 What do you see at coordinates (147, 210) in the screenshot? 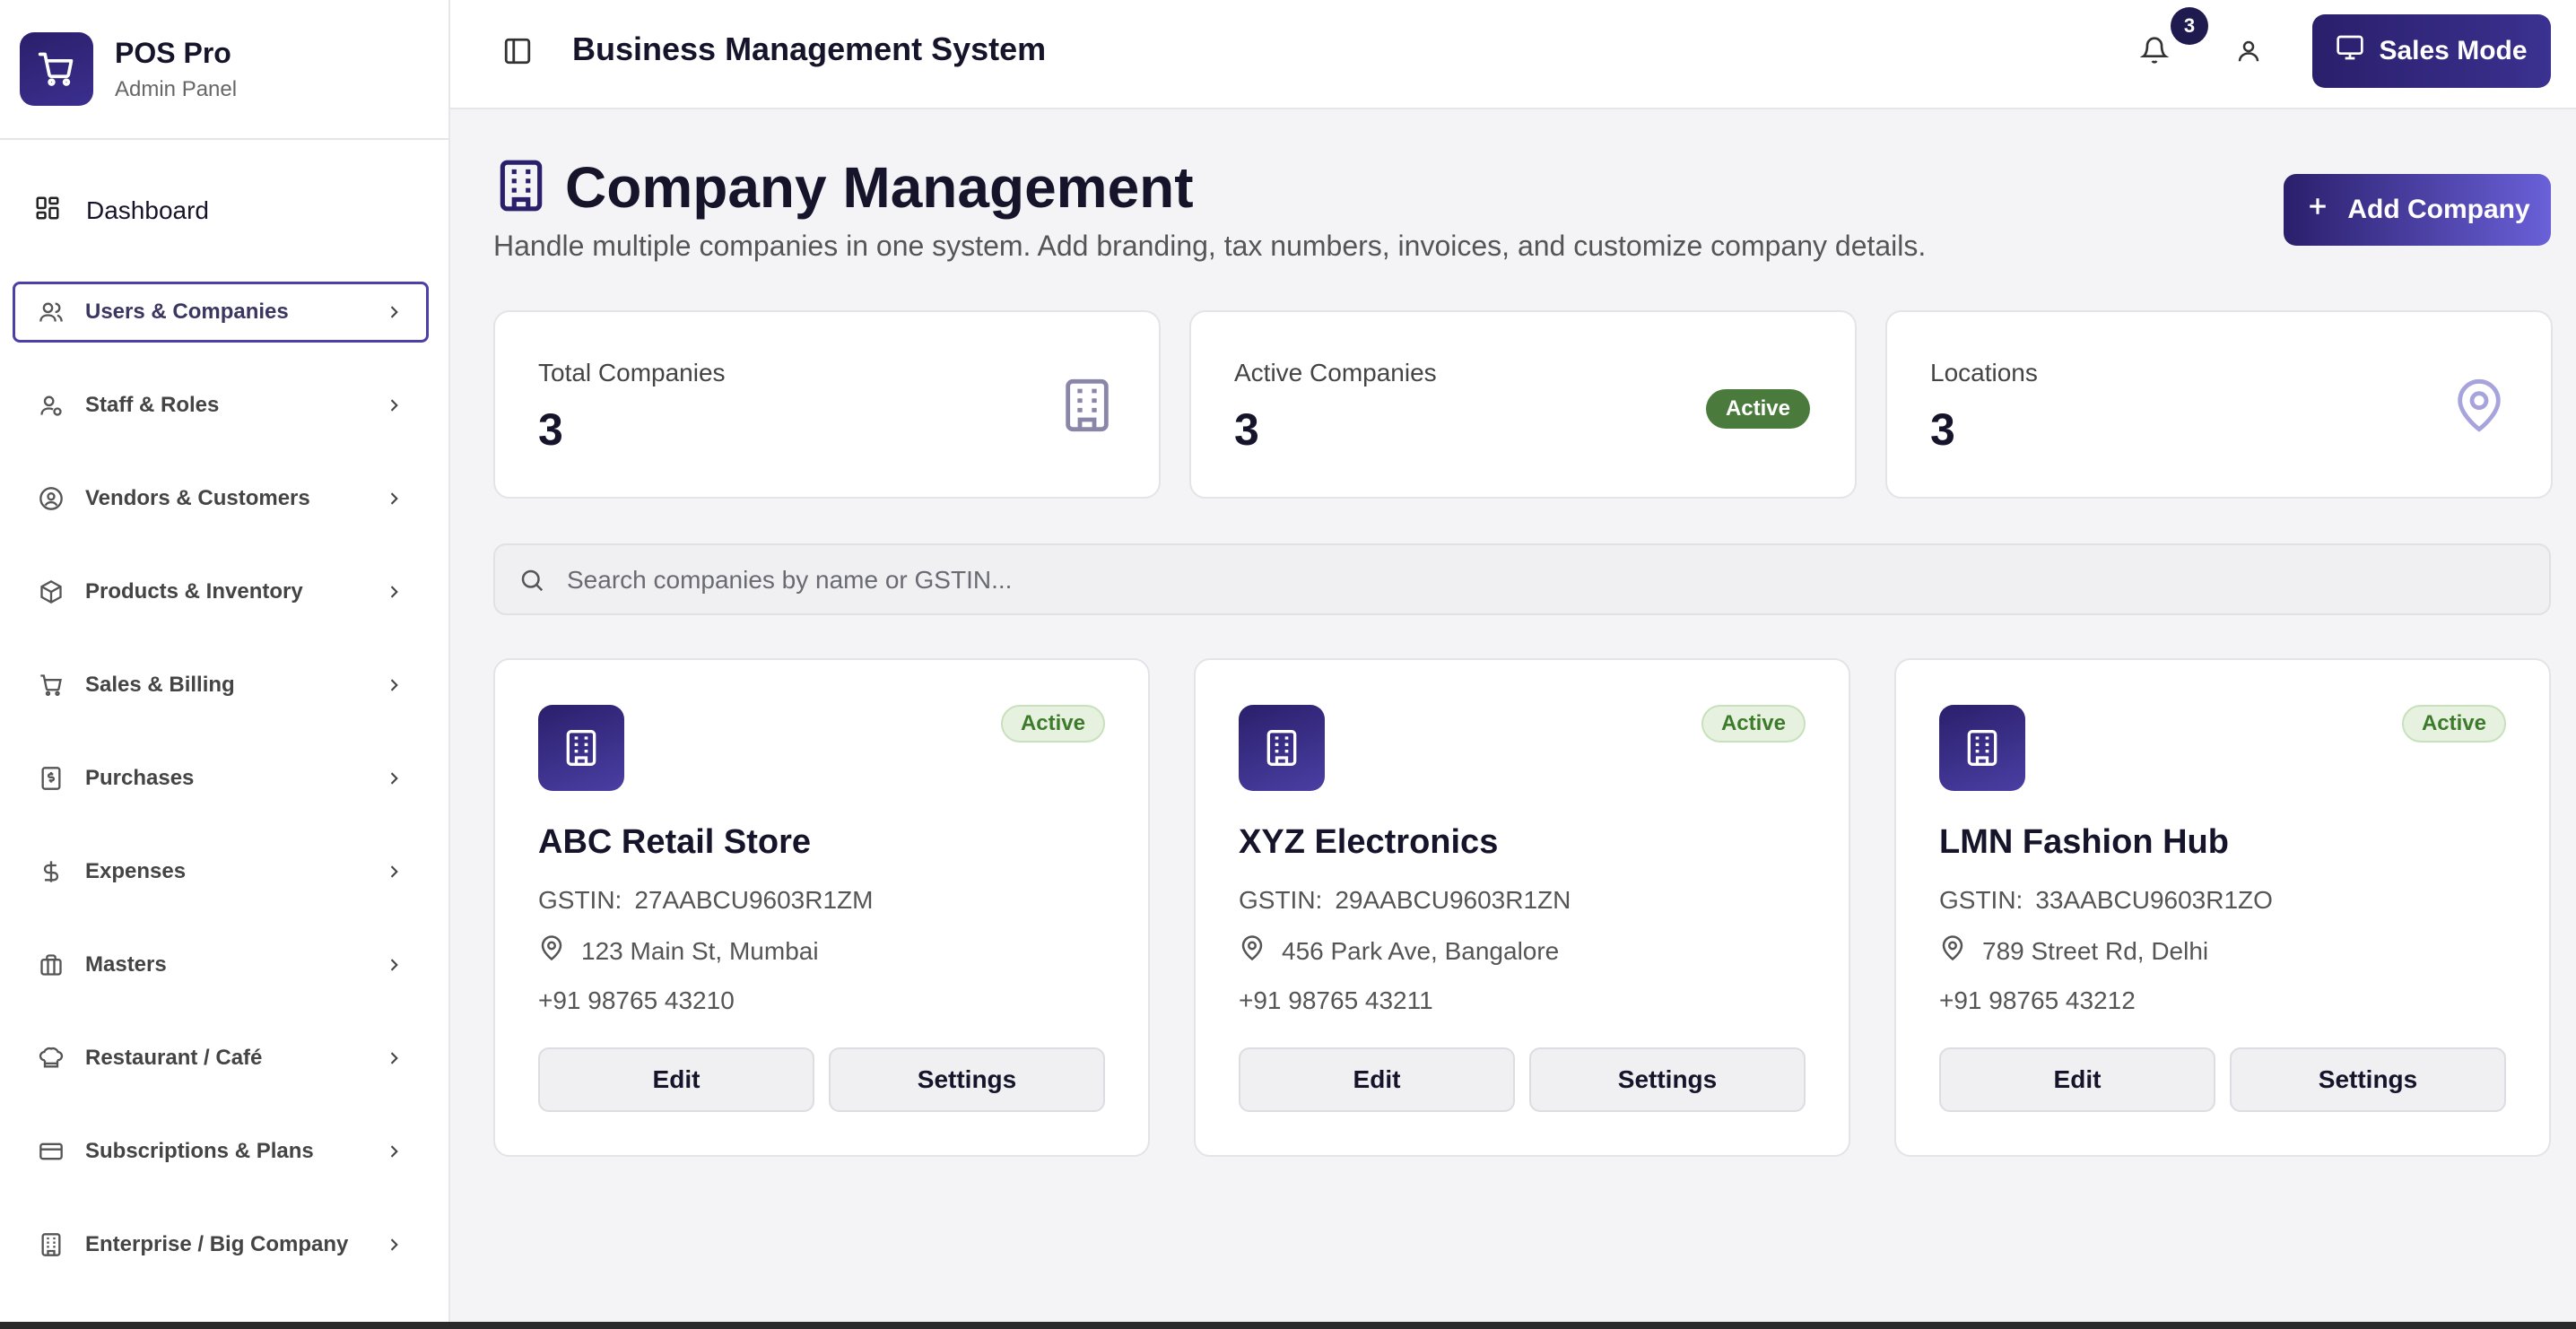
I see `sidebar-item-label: Dashboard` at bounding box center [147, 210].